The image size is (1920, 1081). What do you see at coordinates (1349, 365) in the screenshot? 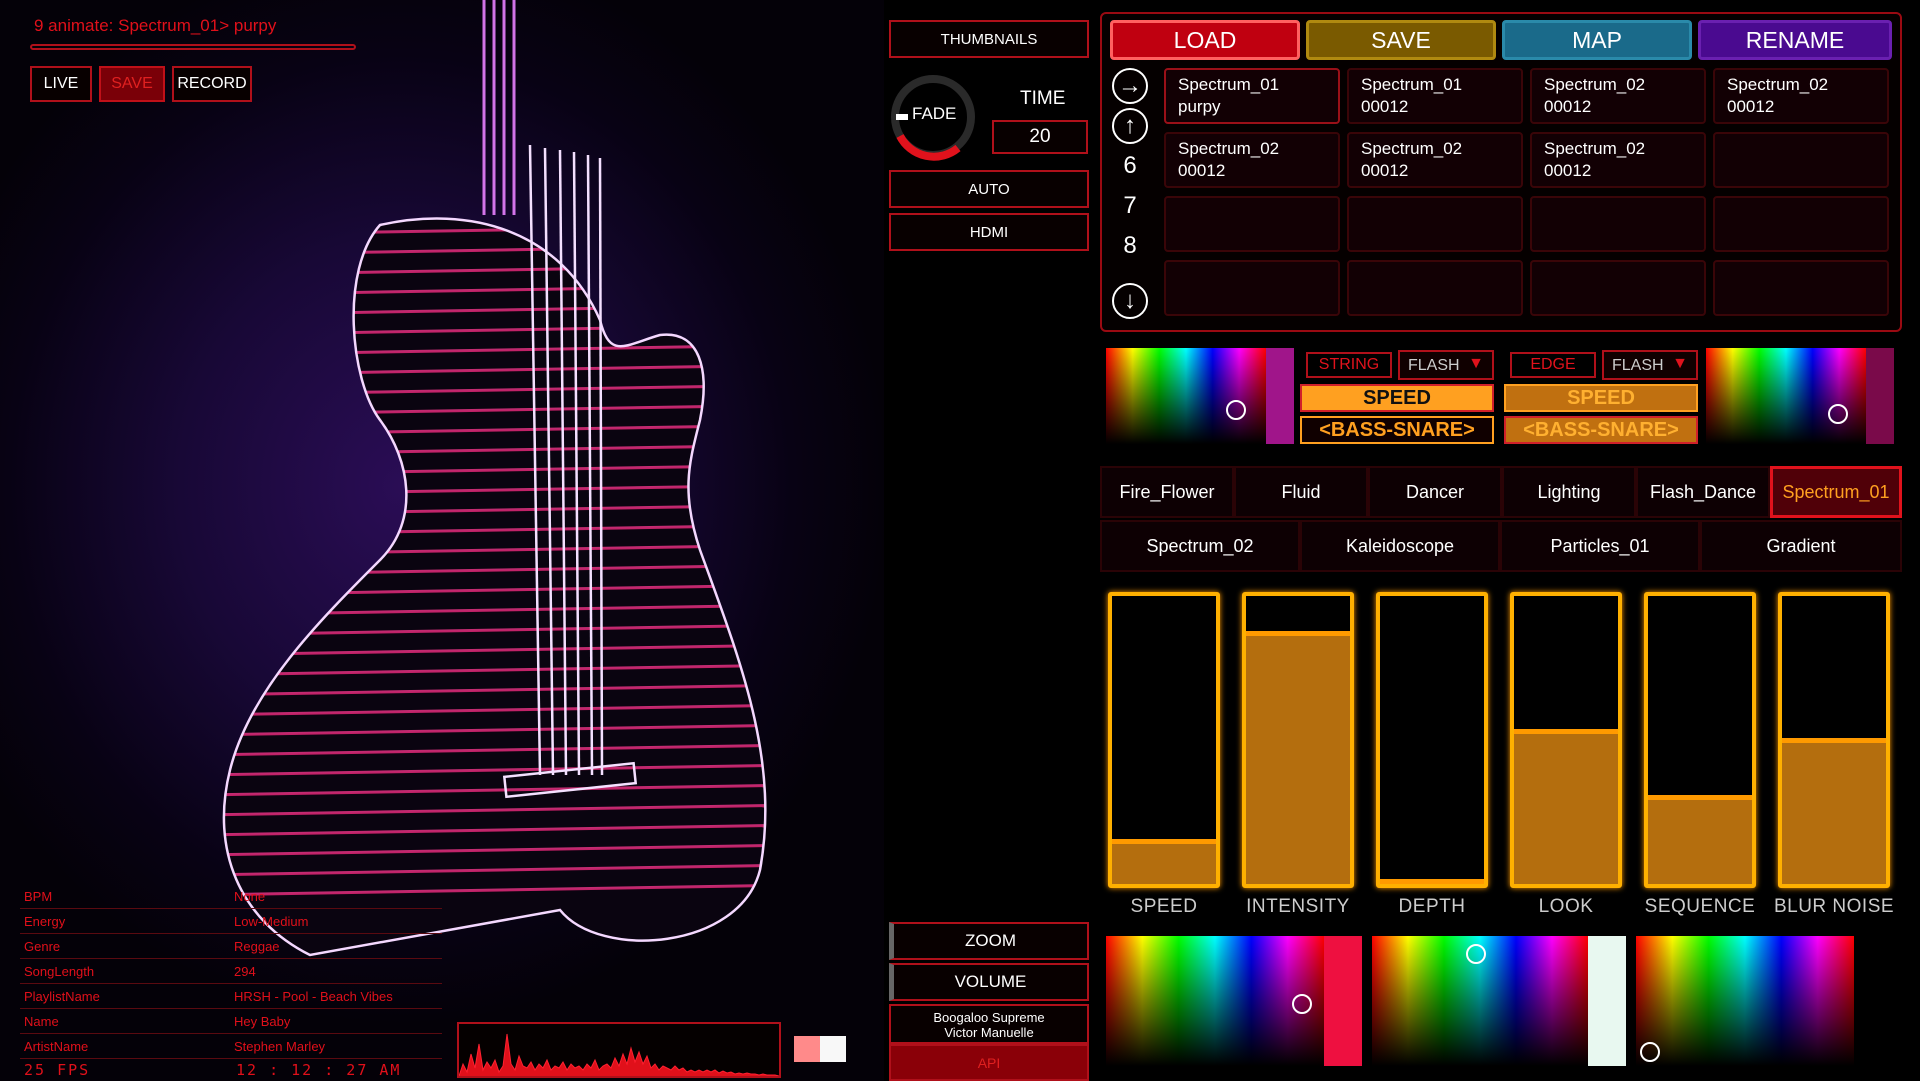
I see `string-label: STRING` at bounding box center [1349, 365].